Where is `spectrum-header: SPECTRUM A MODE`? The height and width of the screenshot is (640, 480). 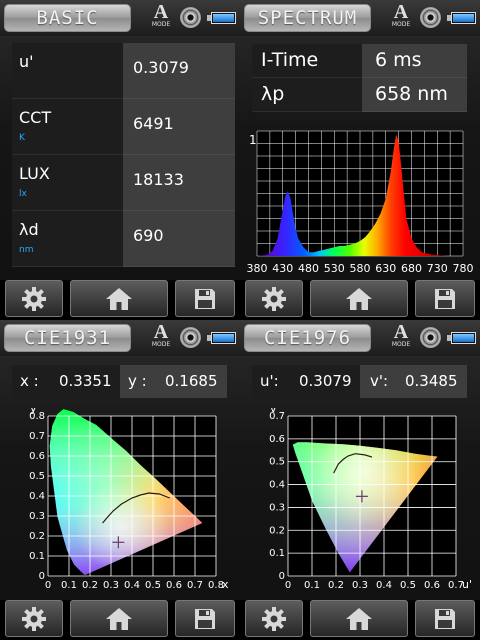 spectrum-header: SPECTRUM A MODE is located at coordinates (360, 18).